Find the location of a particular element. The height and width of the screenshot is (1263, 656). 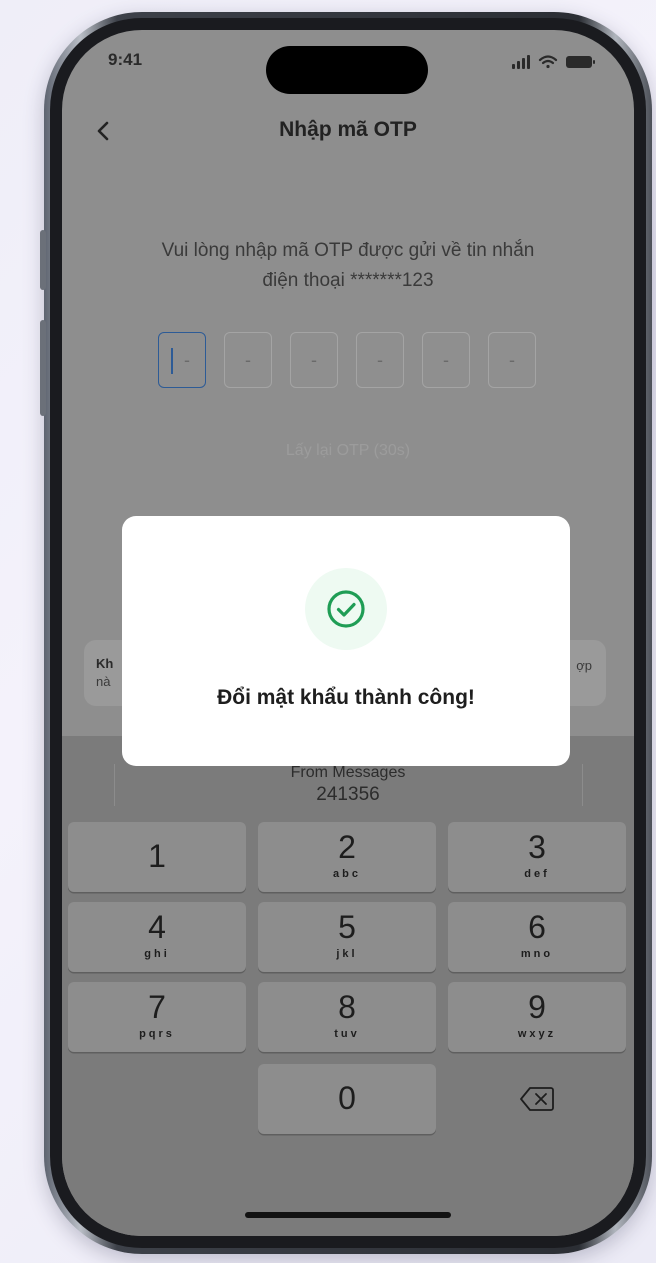

key-3: 3 def is located at coordinates (537, 857).